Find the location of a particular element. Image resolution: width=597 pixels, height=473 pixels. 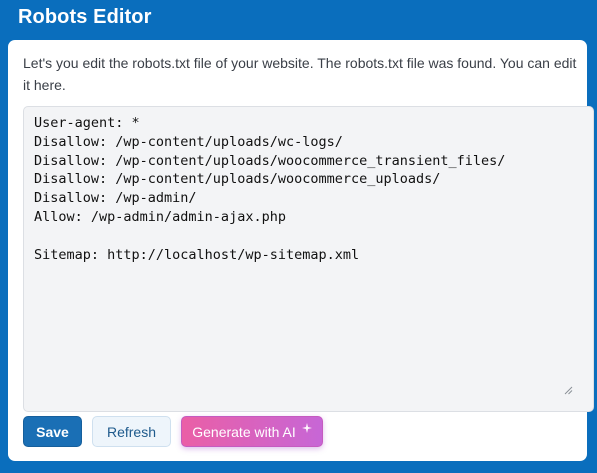

save-button-label: Save is located at coordinates (52, 431).